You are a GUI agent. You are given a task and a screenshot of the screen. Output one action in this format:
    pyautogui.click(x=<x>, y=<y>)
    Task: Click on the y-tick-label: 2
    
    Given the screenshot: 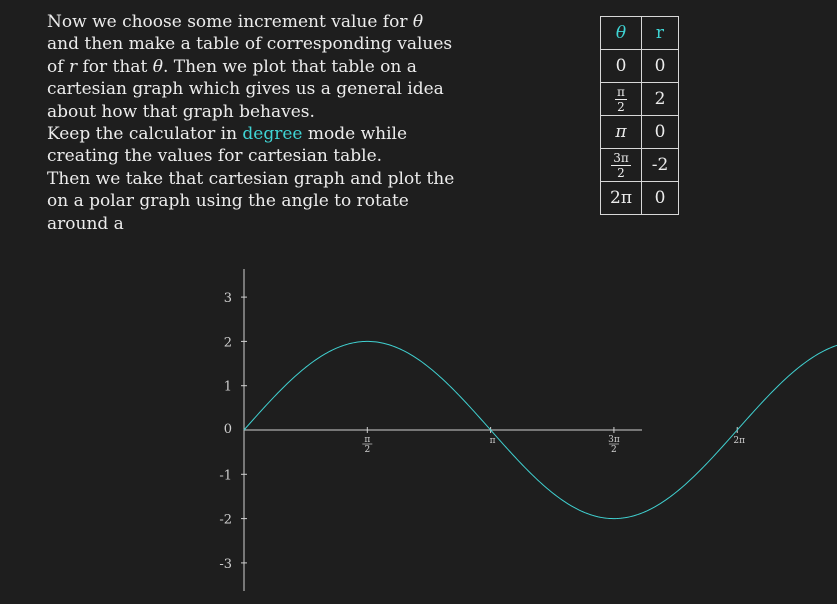 What is the action you would take?
    pyautogui.click(x=228, y=342)
    